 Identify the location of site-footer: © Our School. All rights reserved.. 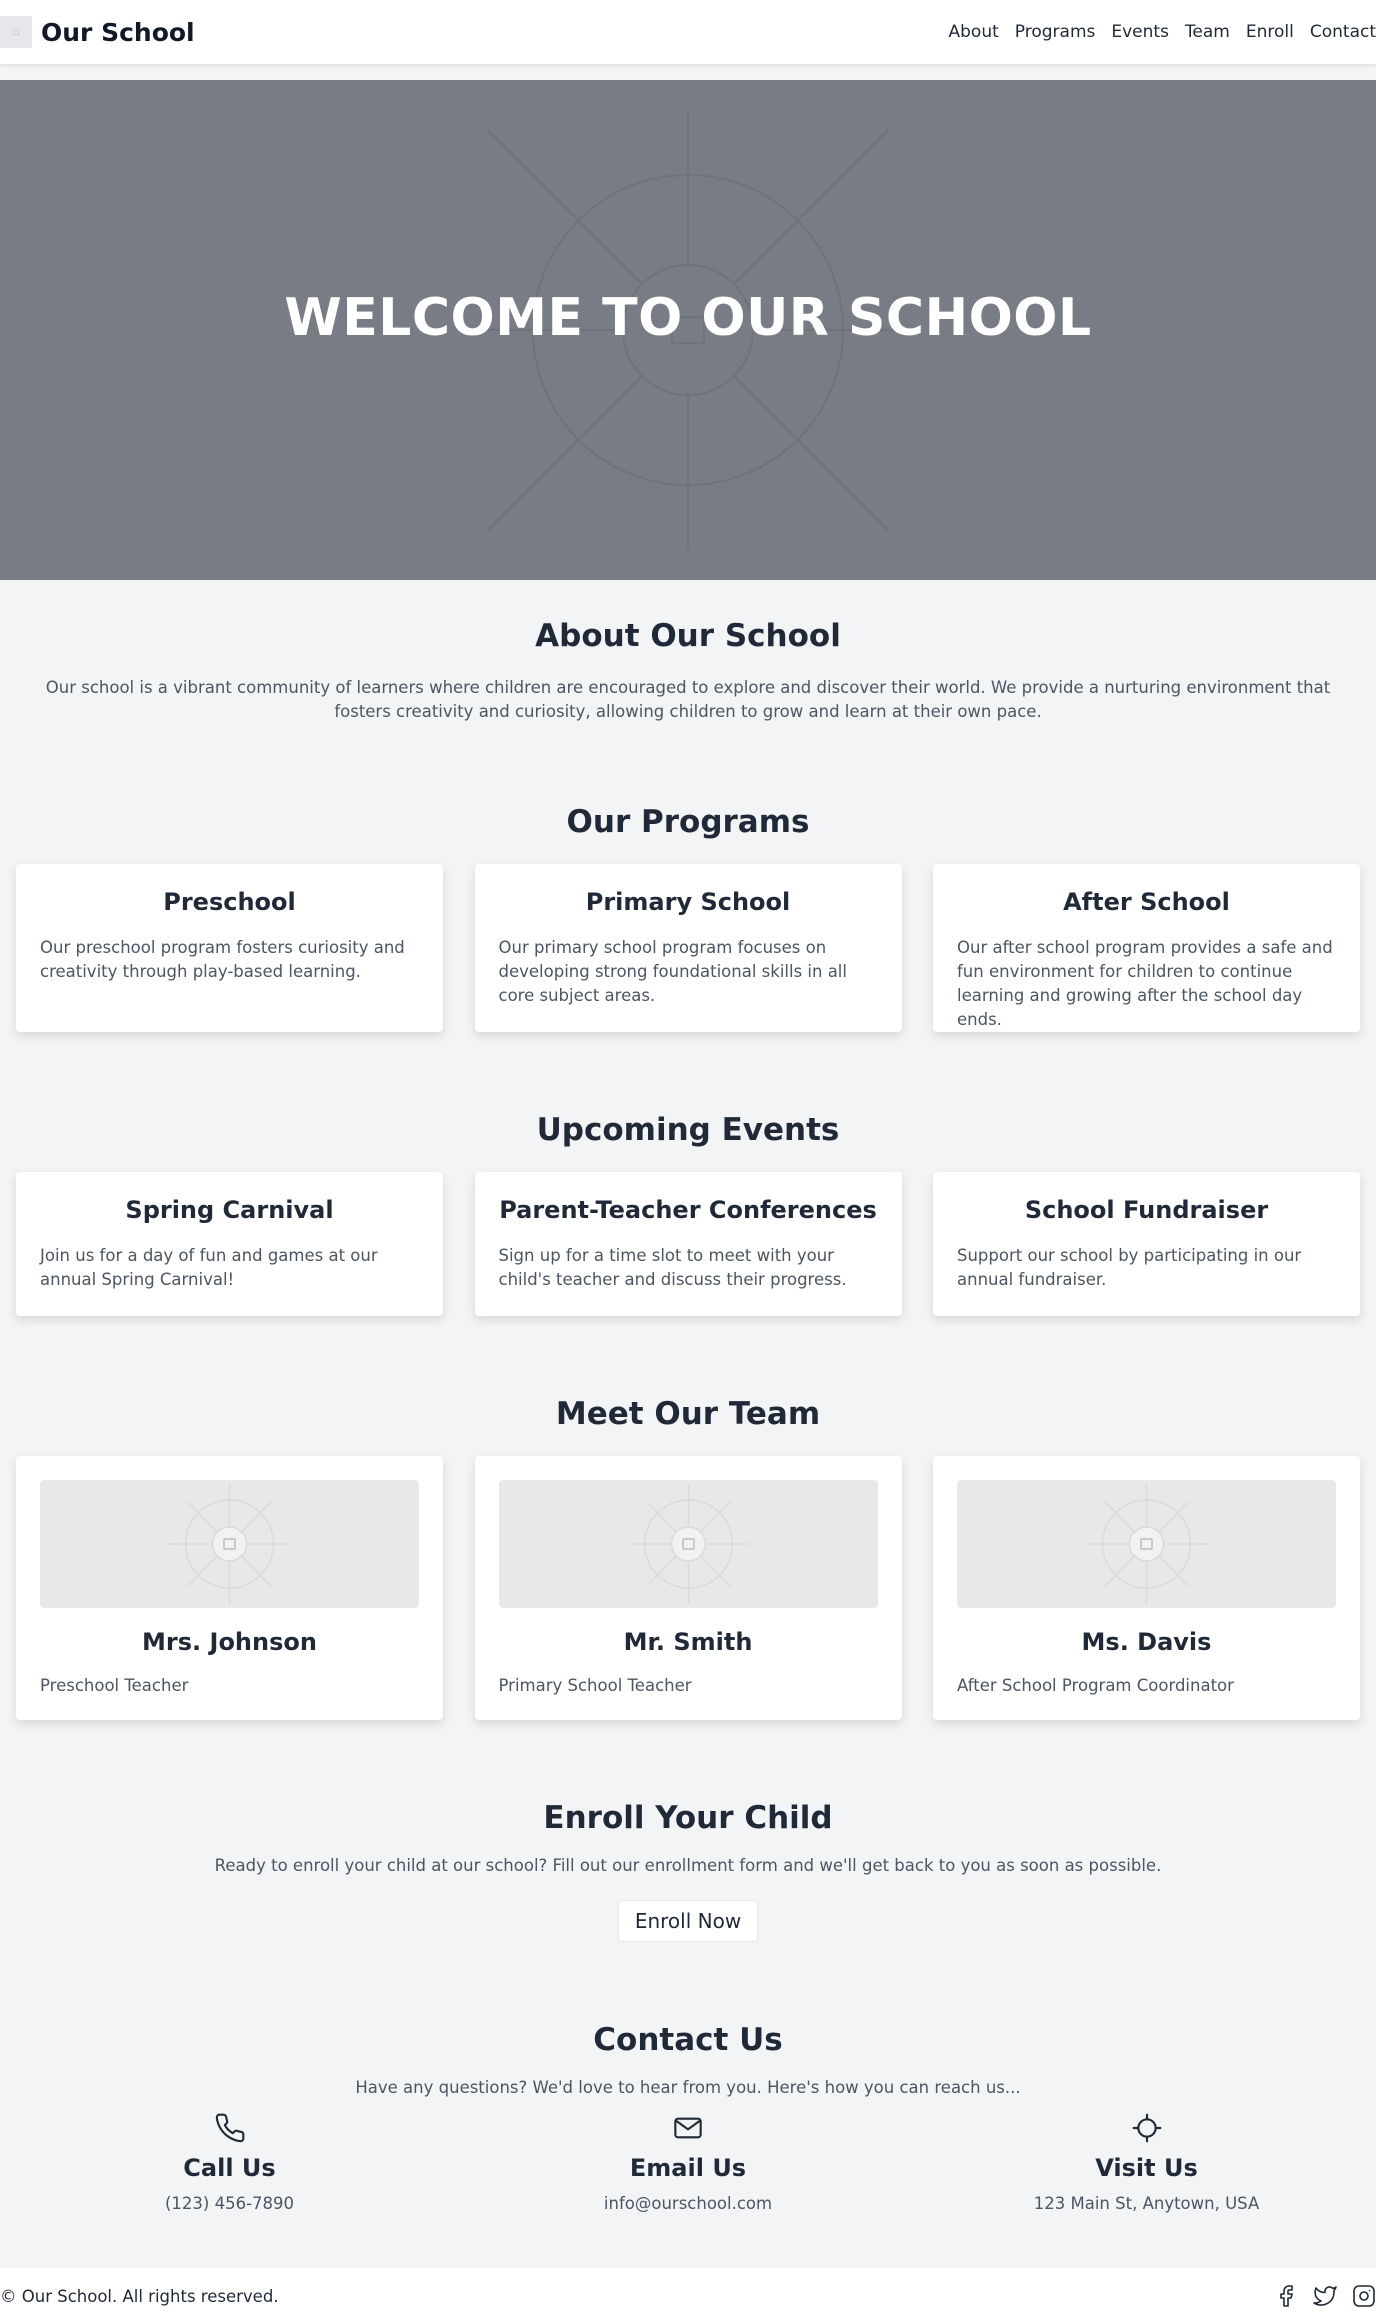
(688, 2296).